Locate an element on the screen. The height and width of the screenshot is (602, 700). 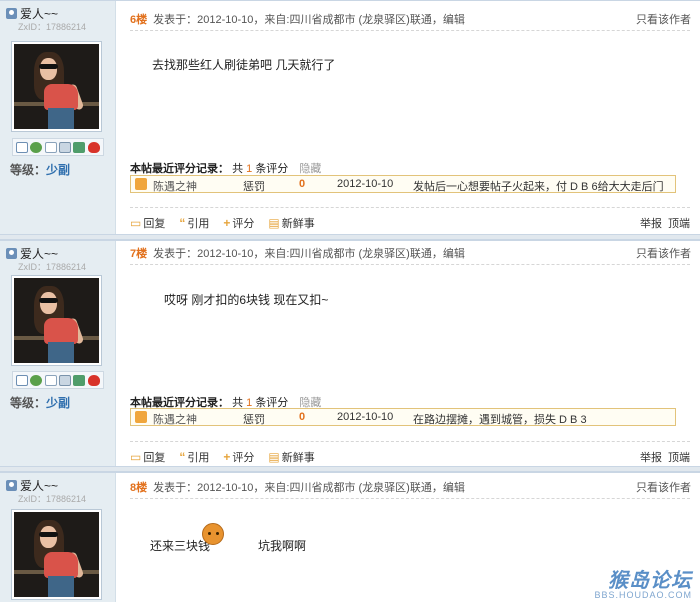
rating-date: 2012-10-10 is located at coordinates (365, 184).